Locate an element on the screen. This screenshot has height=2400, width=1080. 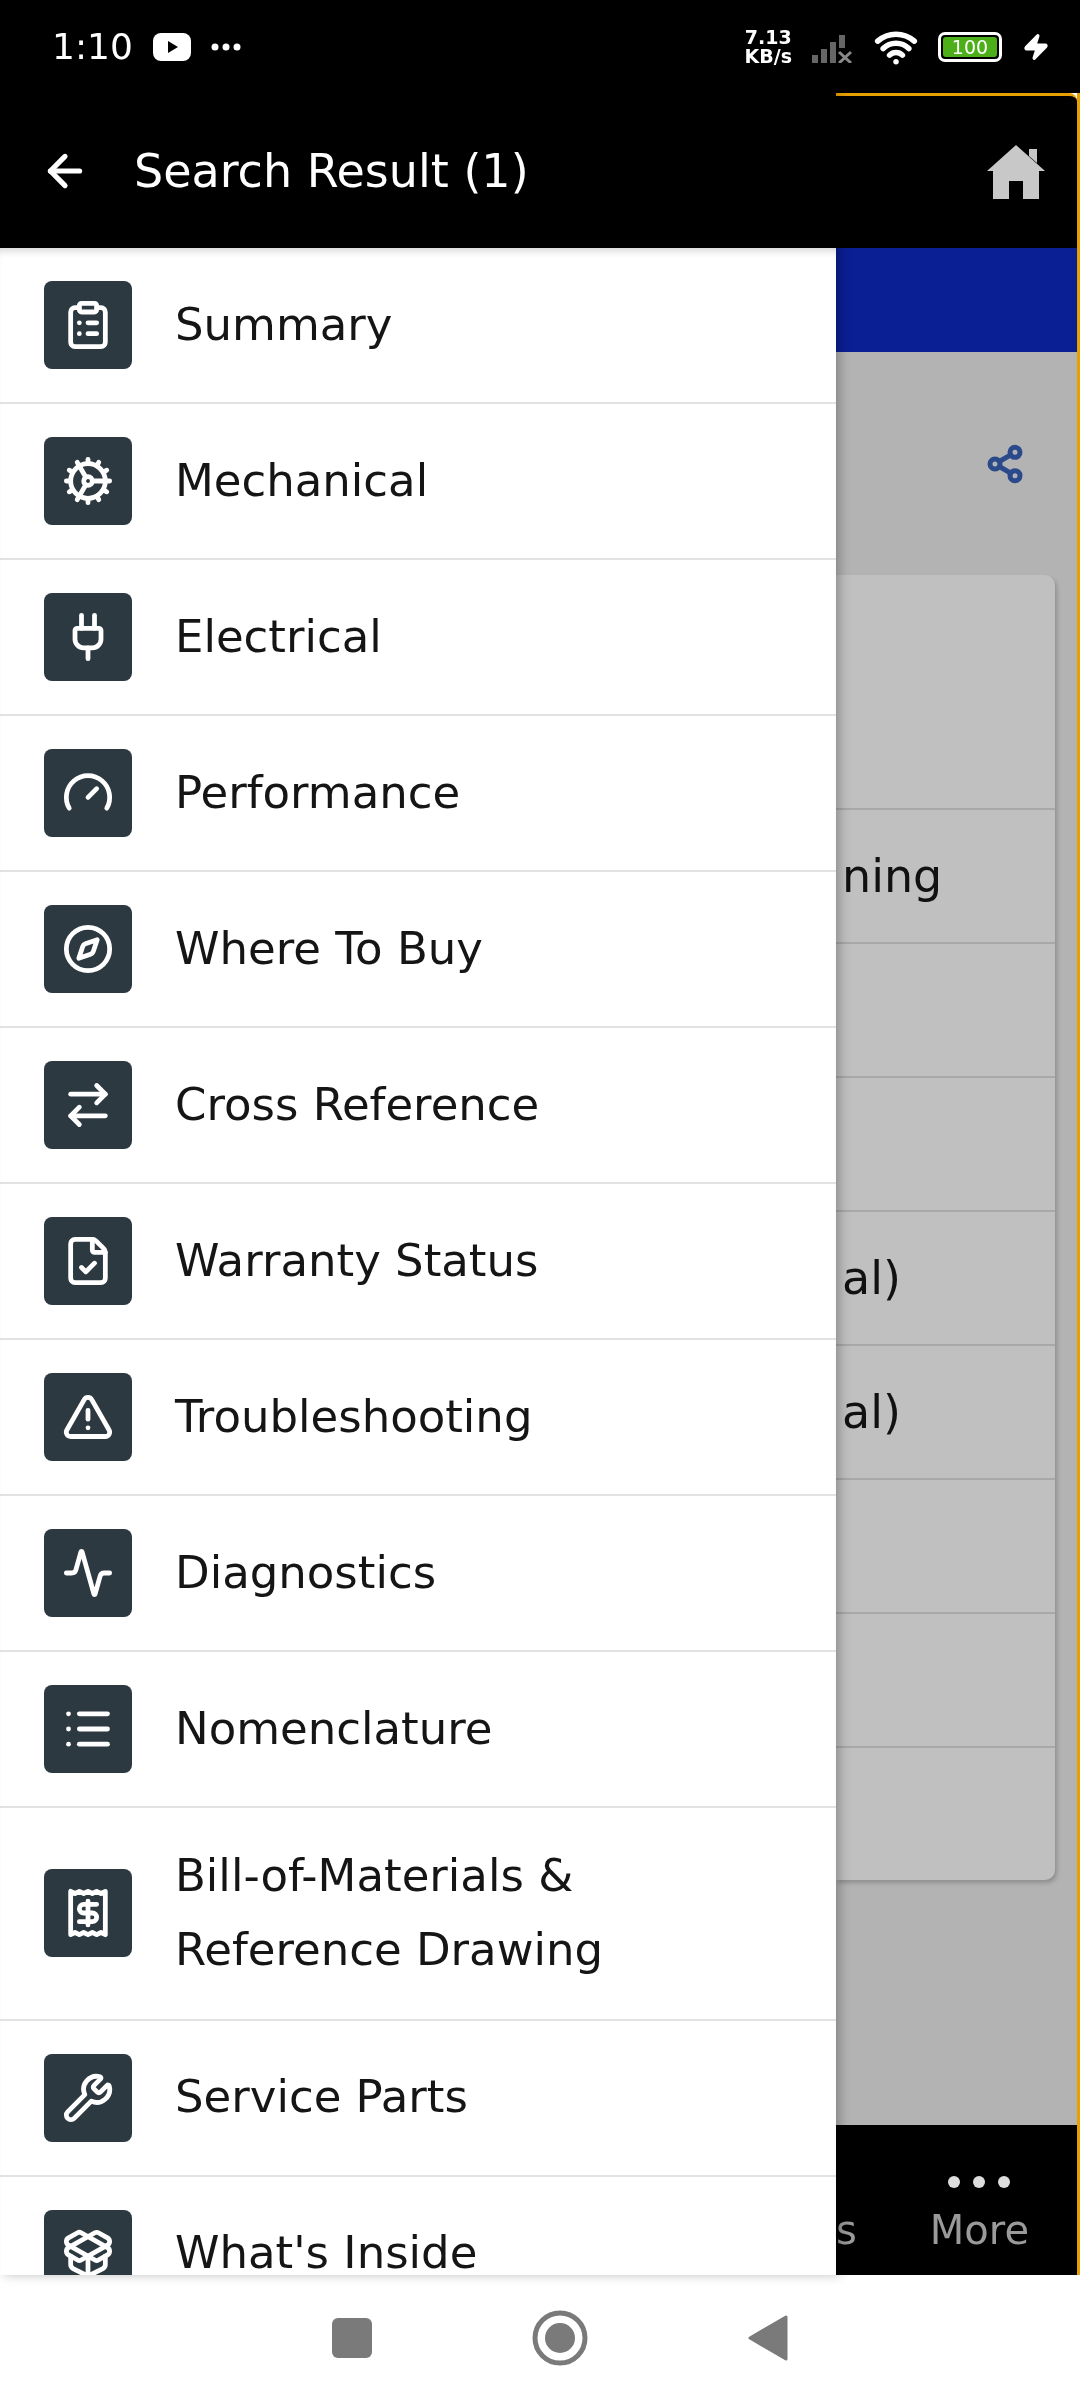
gauge-icon is located at coordinates (88, 793).